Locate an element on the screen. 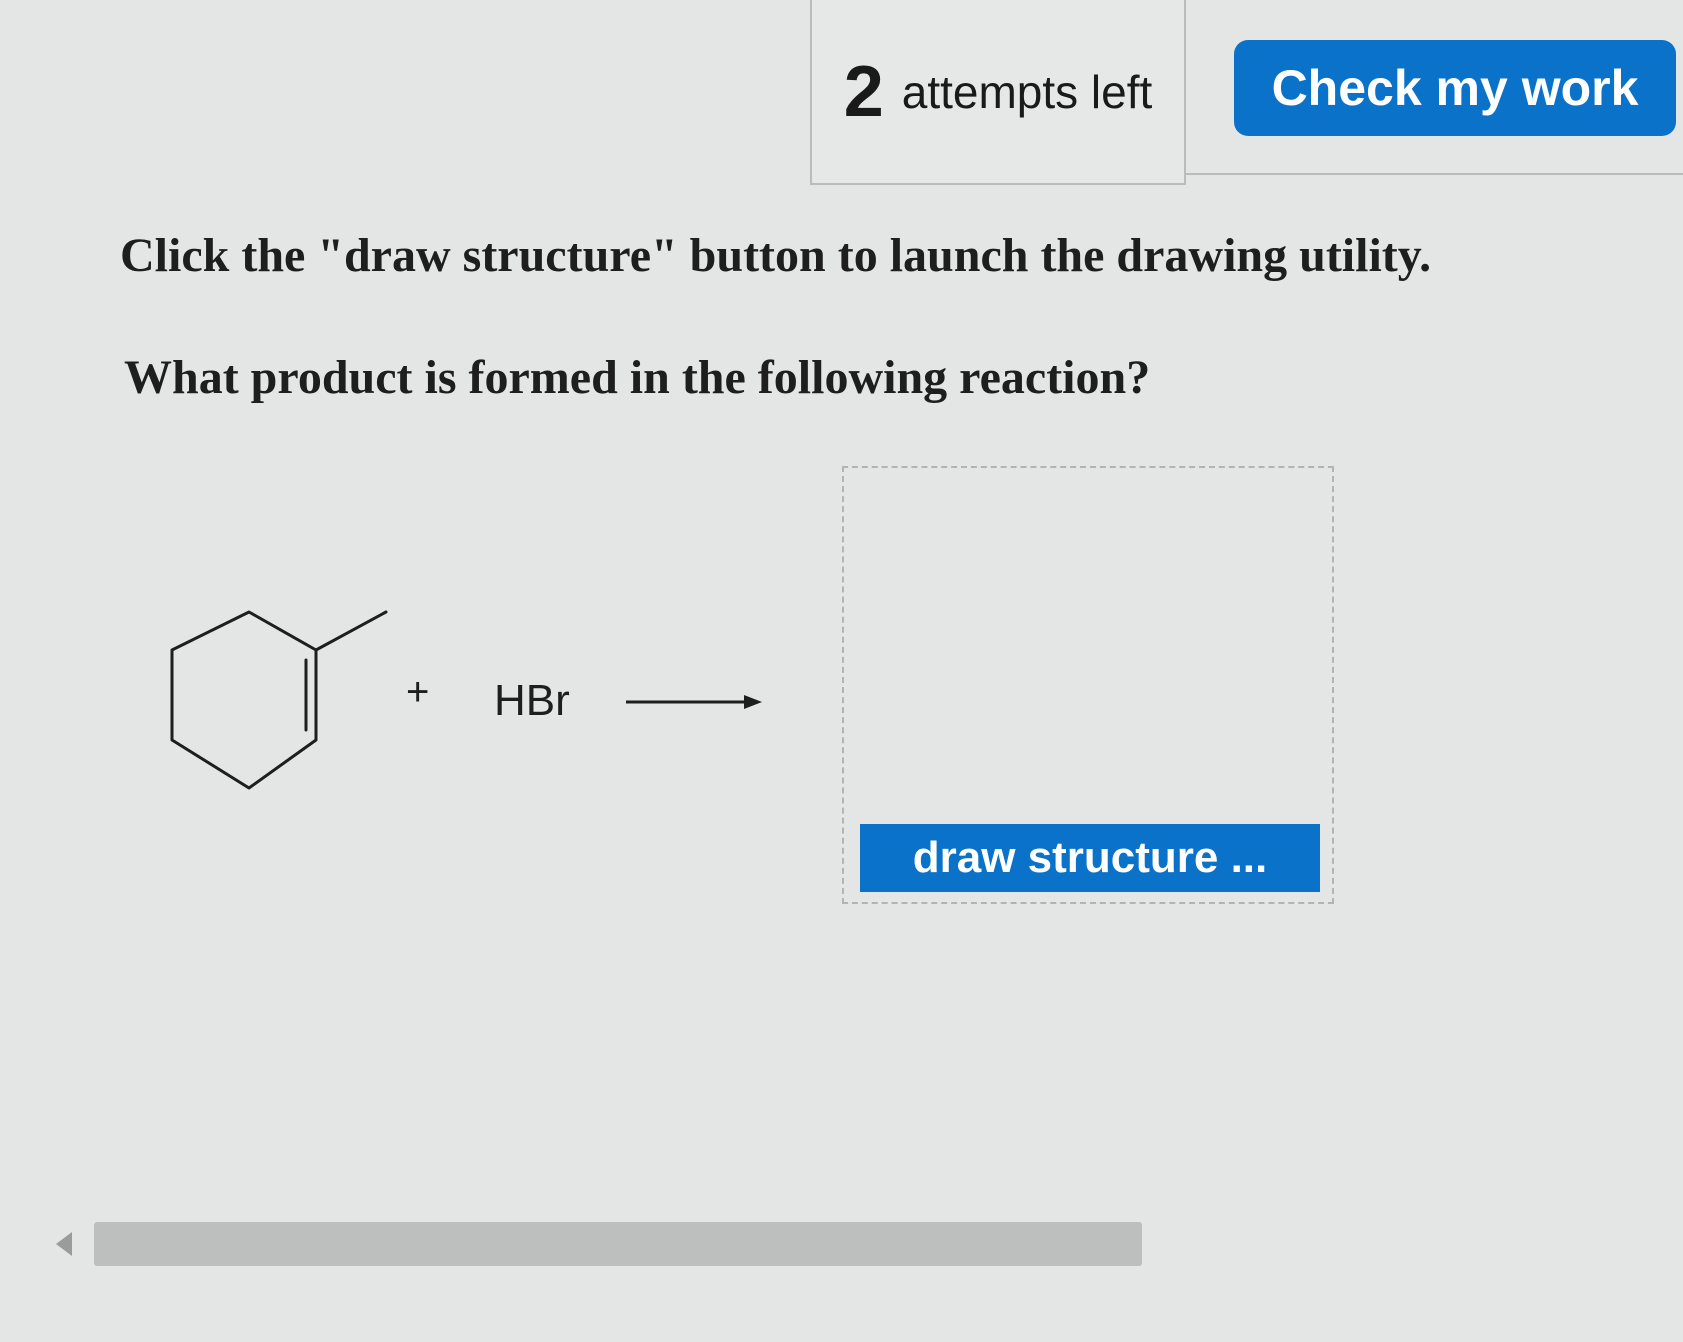 This screenshot has height=1342, width=1683. horizontal-scrollbar-thumb is located at coordinates (618, 1244).